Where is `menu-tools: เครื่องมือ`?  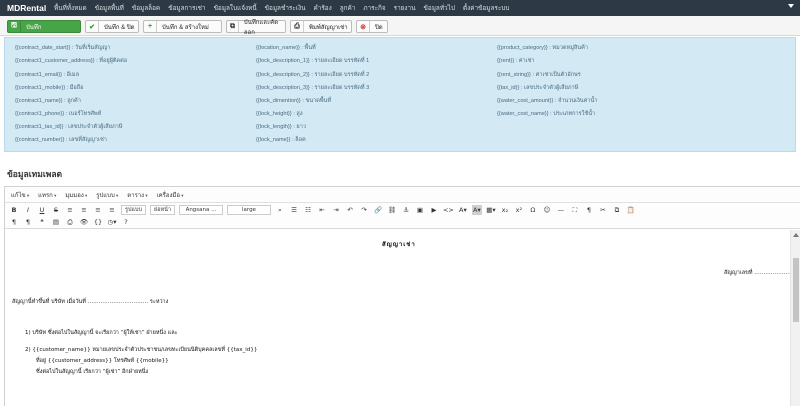
menu-tools: เครื่องมือ is located at coordinates (170, 195).